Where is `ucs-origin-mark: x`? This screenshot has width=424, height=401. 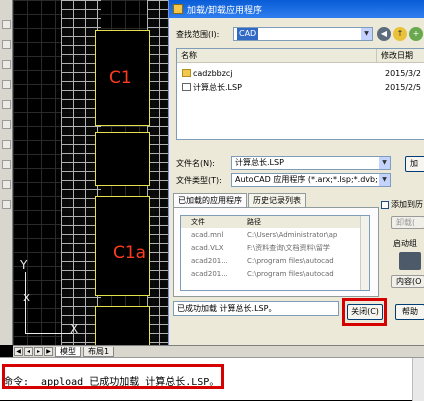 ucs-origin-mark: x is located at coordinates (27, 297).